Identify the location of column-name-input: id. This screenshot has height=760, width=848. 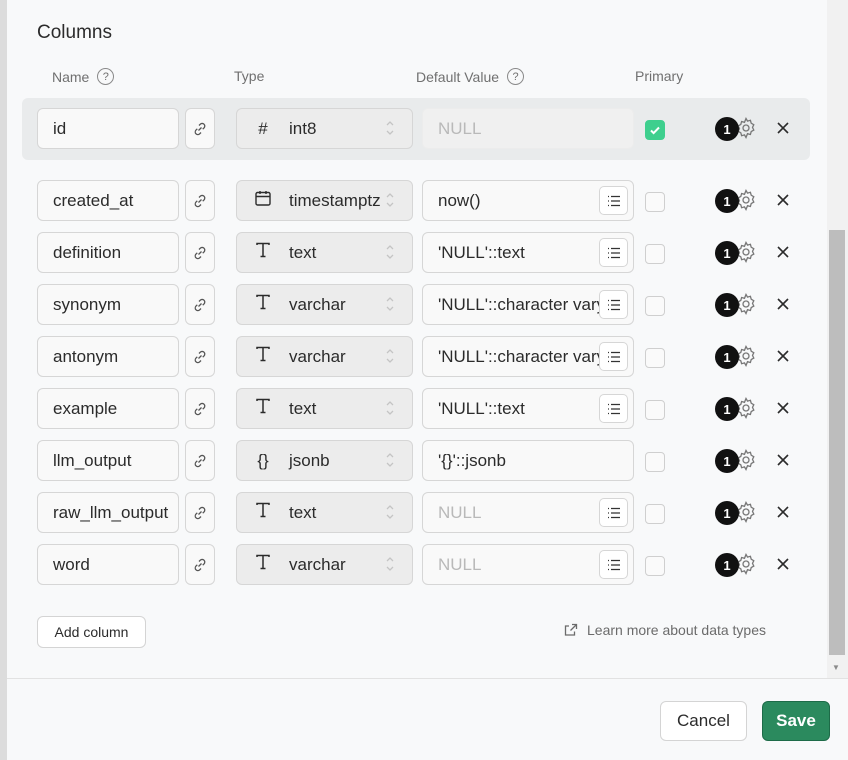
(108, 128).